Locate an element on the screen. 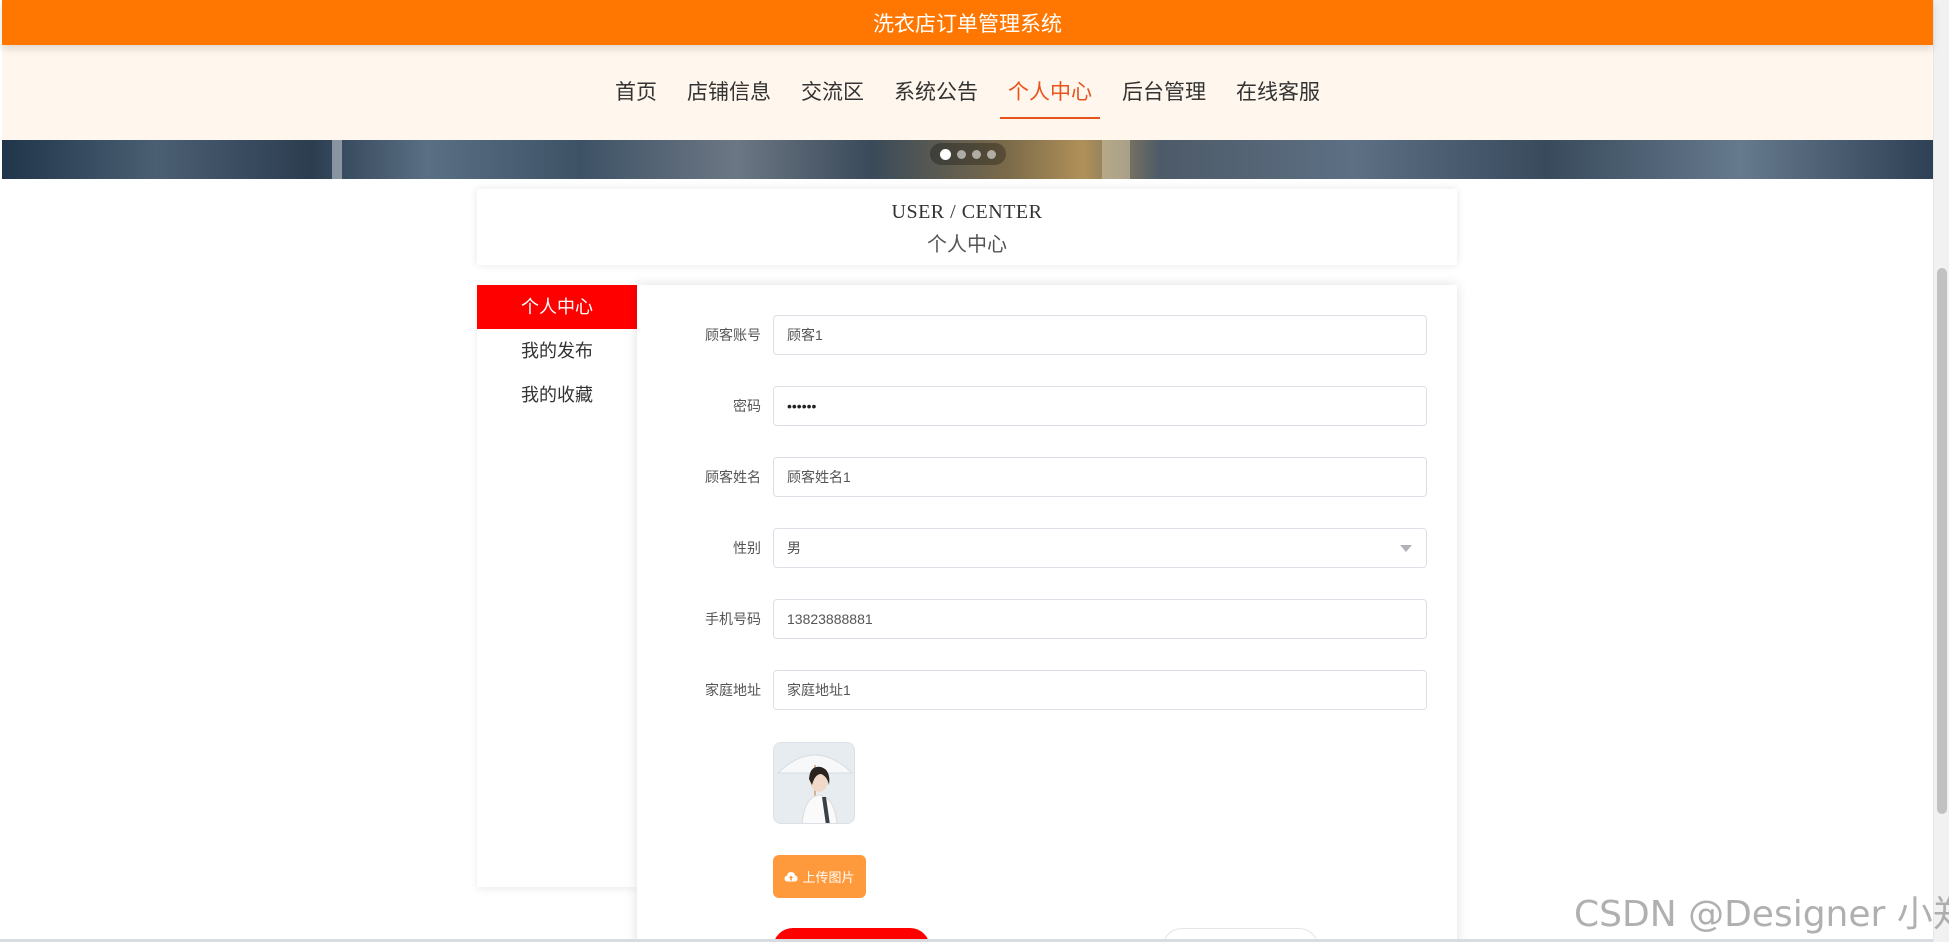 The height and width of the screenshot is (942, 1949). app-header: 洗衣店订单管理系统 is located at coordinates (967, 22).